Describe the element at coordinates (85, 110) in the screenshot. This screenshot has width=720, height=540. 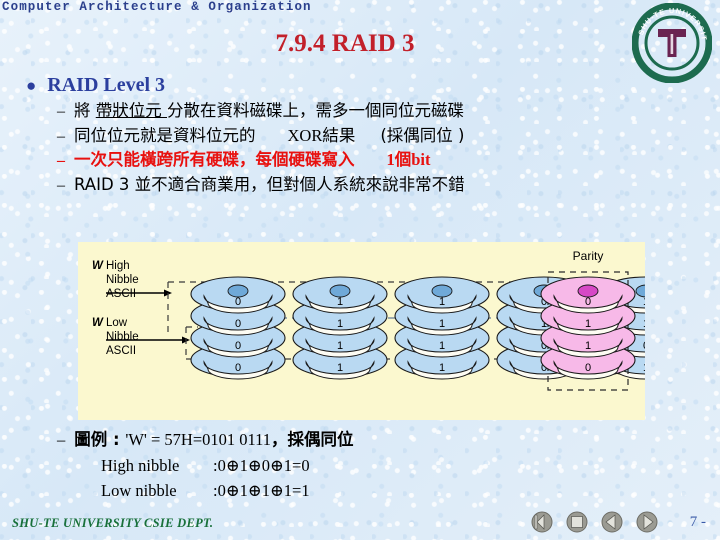
I see `bullet-item-1-pre: 將` at that location.